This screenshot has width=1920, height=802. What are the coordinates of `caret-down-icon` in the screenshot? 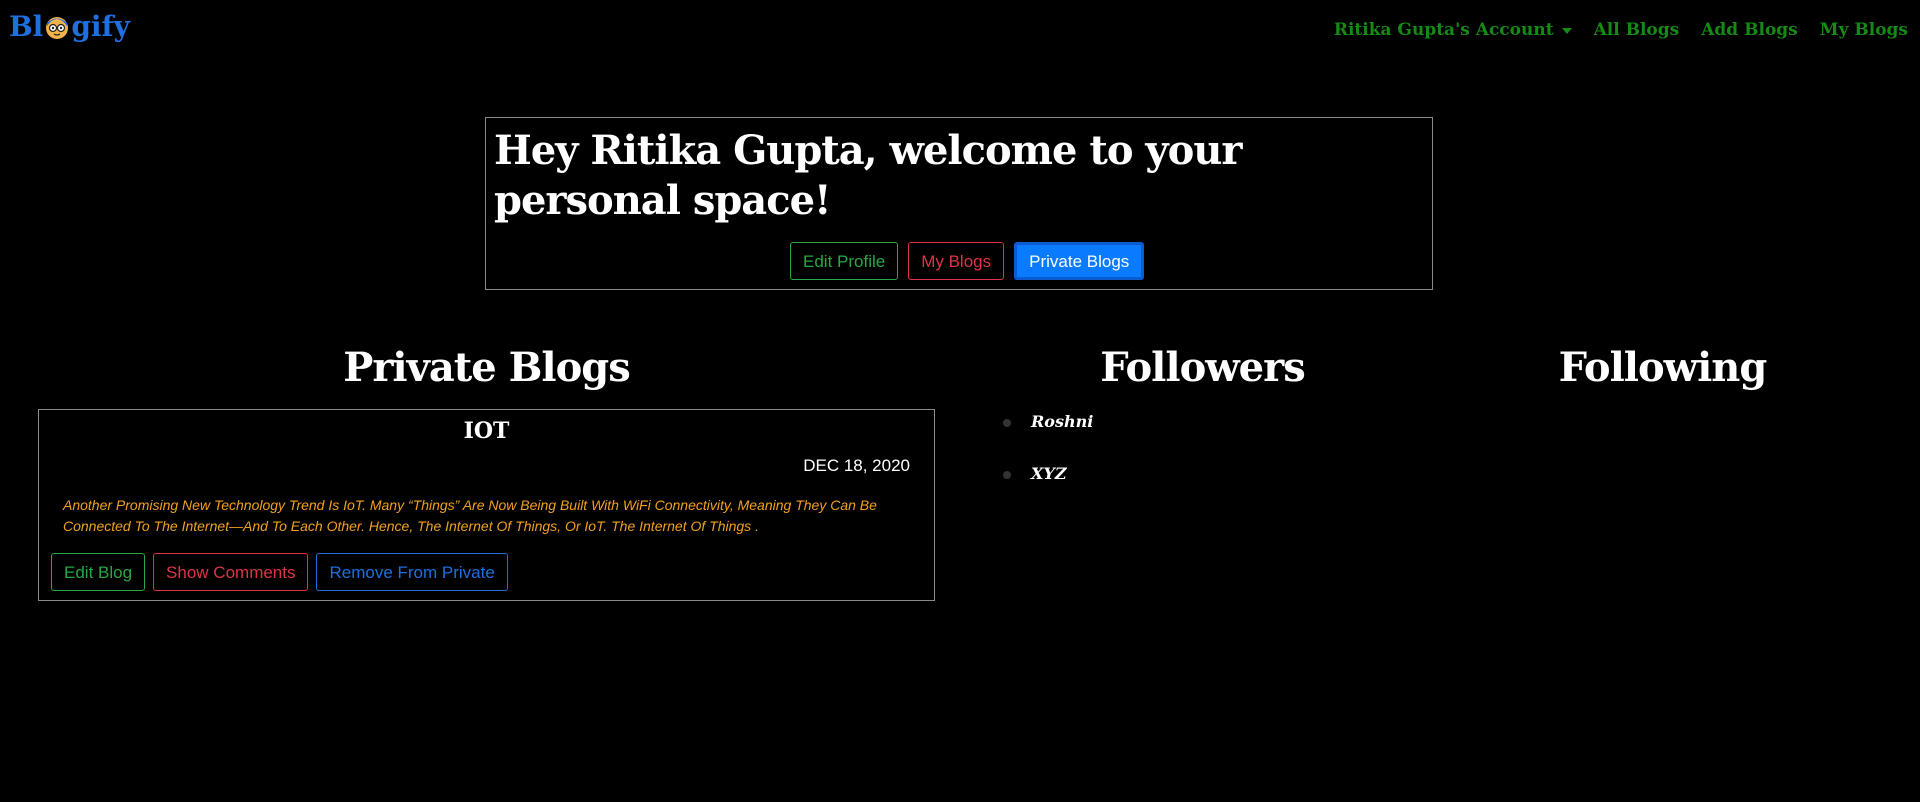 It's located at (1566, 30).